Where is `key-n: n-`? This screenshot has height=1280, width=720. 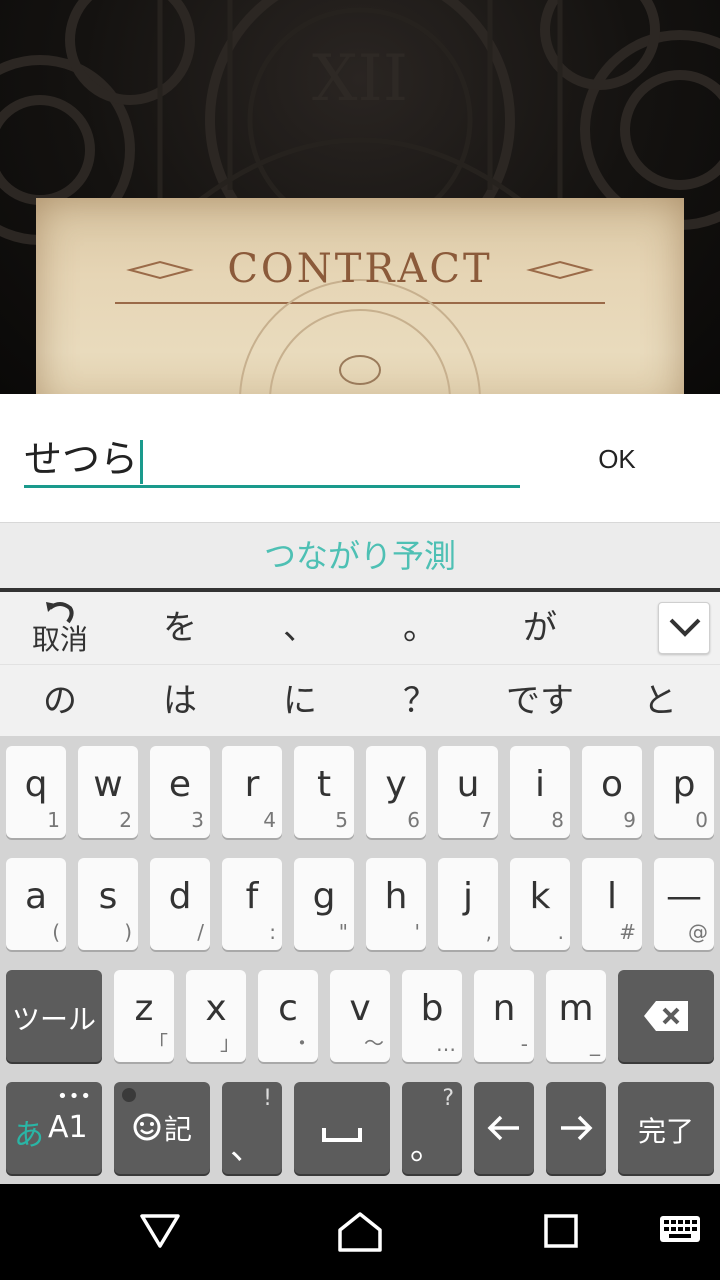 key-n: n- is located at coordinates (504, 1016).